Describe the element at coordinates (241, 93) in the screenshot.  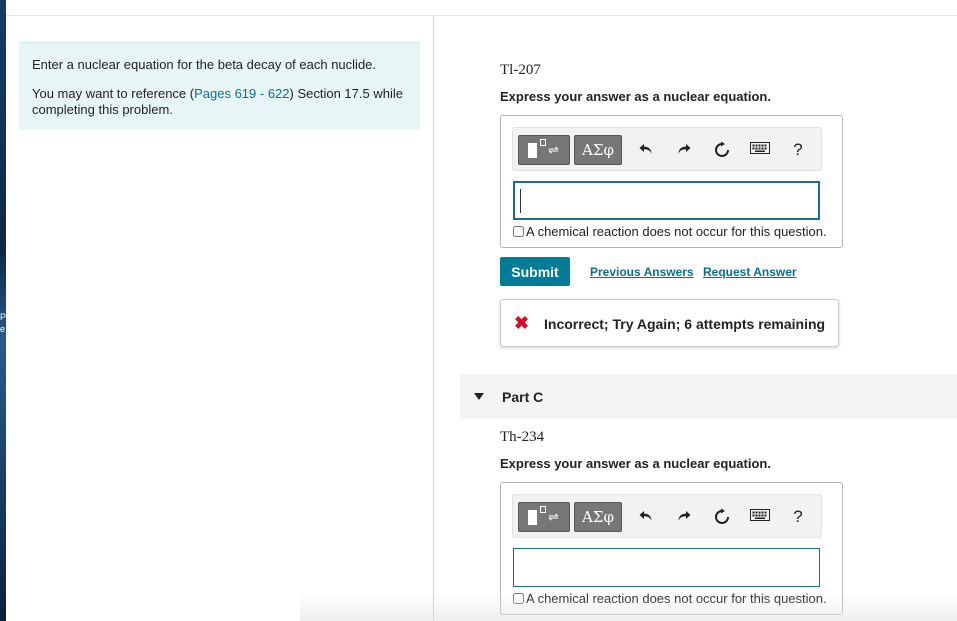
I see `reference-pages-link: Pages 619 - 622` at that location.